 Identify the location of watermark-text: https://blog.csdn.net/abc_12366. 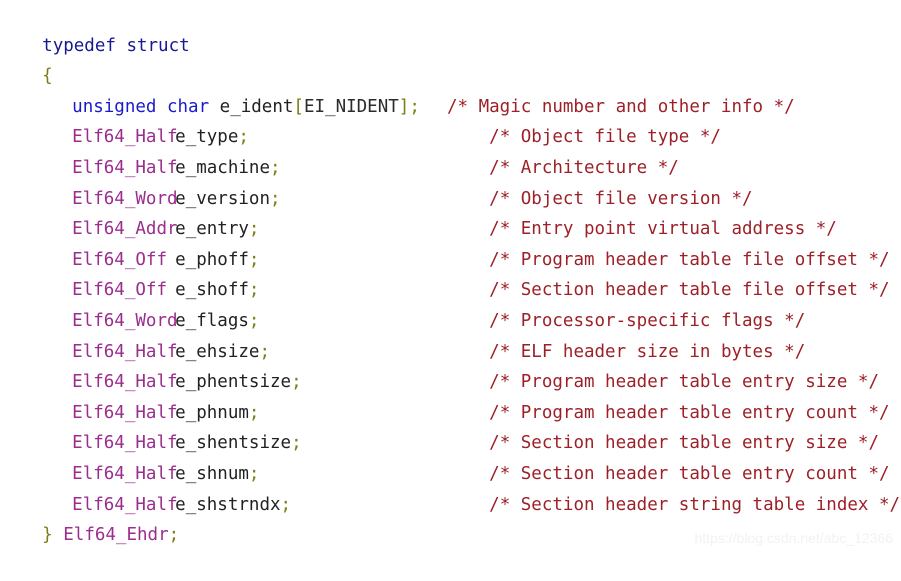
(793, 538).